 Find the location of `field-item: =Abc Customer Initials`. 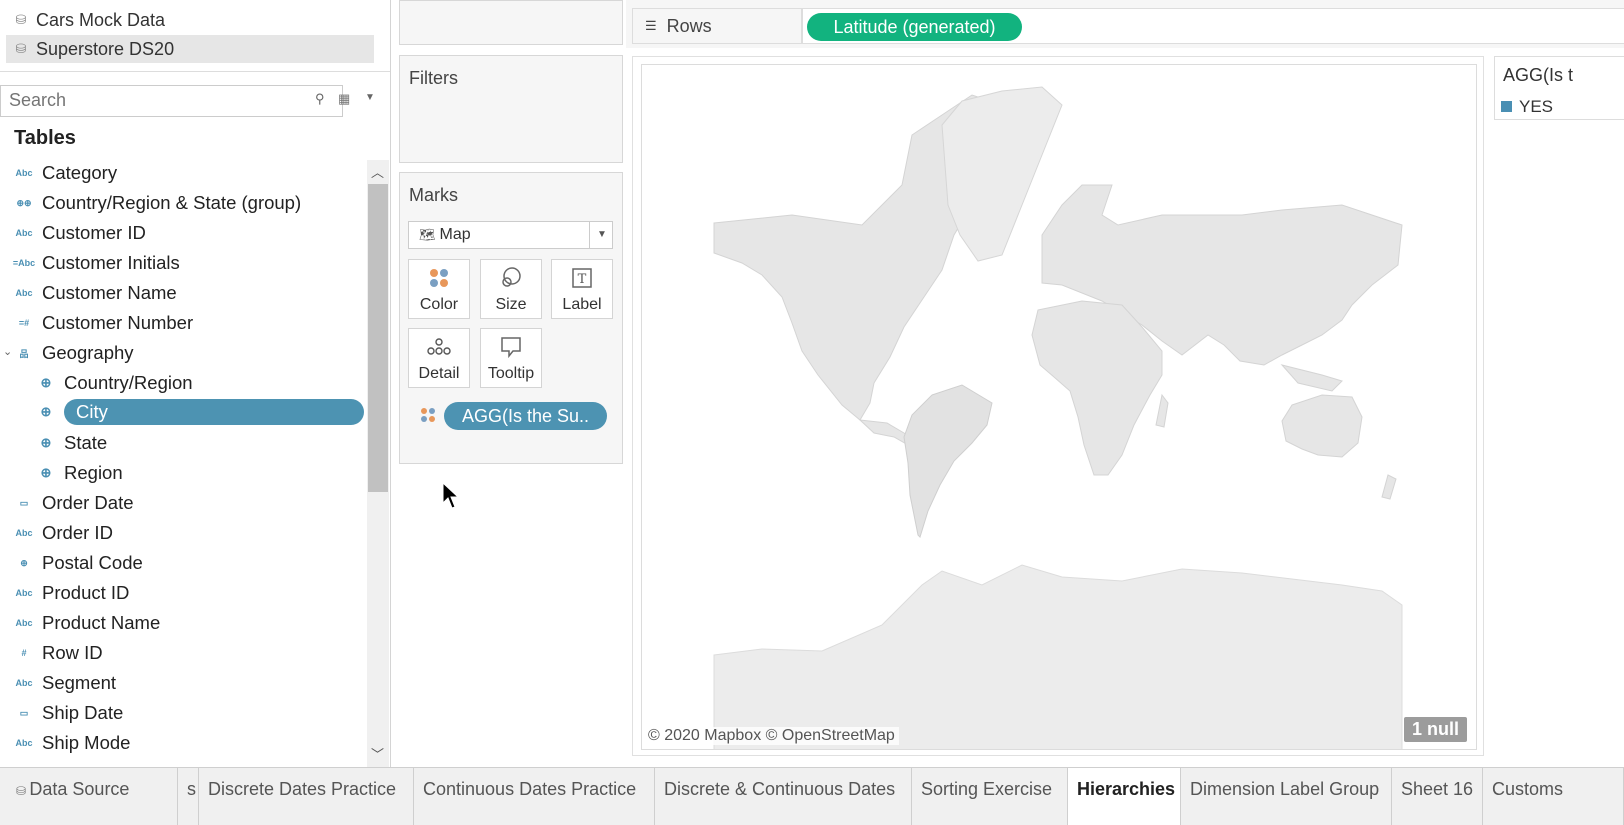

field-item: =Abc Customer Initials is located at coordinates (93, 263).